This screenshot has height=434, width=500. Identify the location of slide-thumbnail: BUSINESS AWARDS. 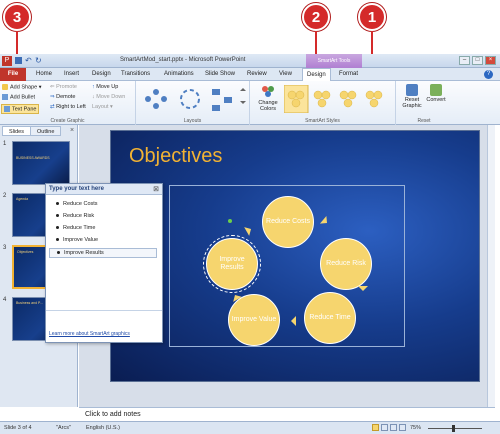
(41, 163).